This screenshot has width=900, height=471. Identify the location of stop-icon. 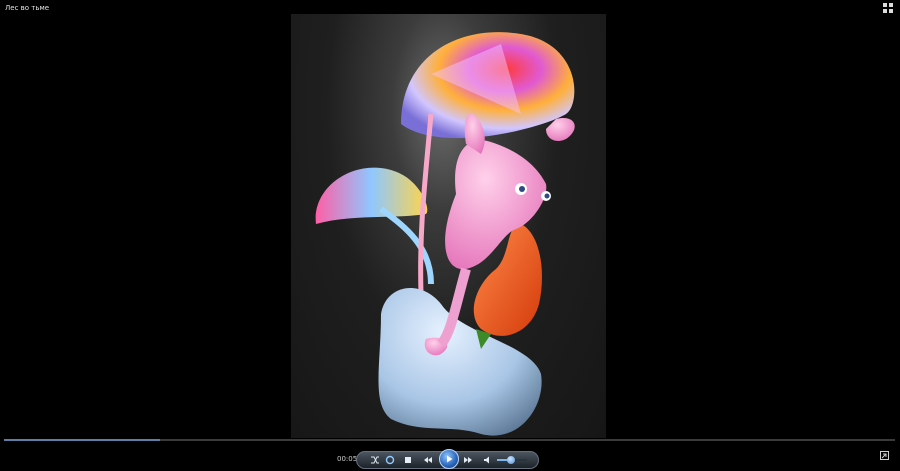
(408, 460).